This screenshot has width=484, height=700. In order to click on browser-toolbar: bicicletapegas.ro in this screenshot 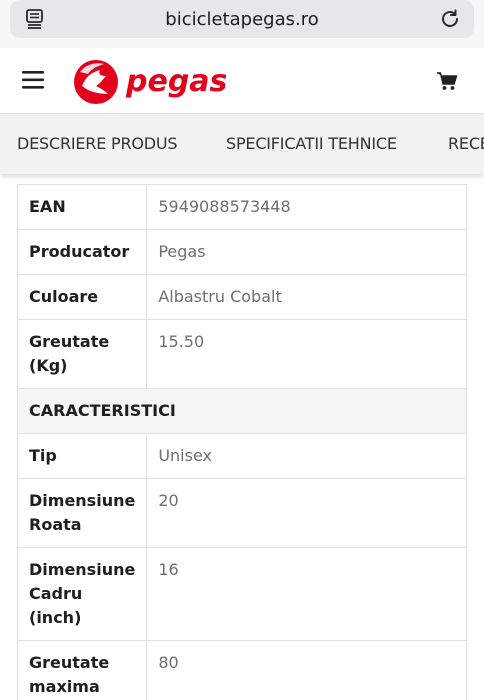, I will do `click(242, 24)`.